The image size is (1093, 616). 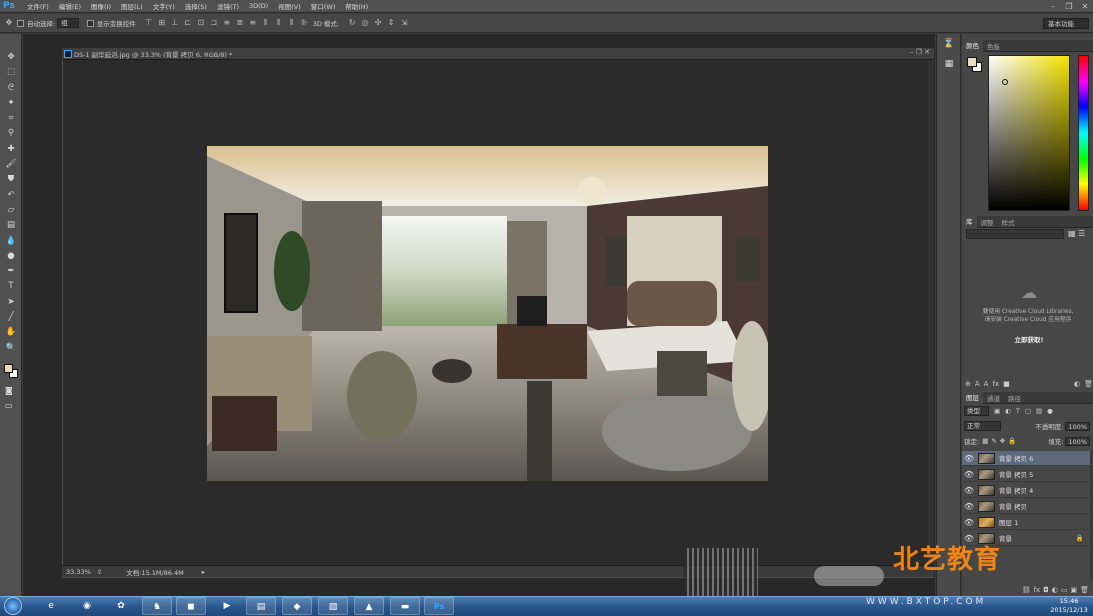 I want to click on app-icon: ♞, so click(x=157, y=606).